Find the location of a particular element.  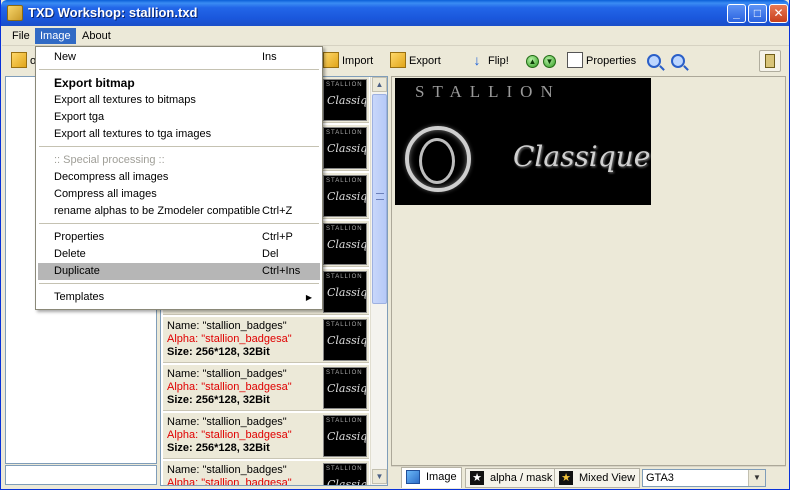

game-version-select: GTA3 ▼ is located at coordinates (704, 478).